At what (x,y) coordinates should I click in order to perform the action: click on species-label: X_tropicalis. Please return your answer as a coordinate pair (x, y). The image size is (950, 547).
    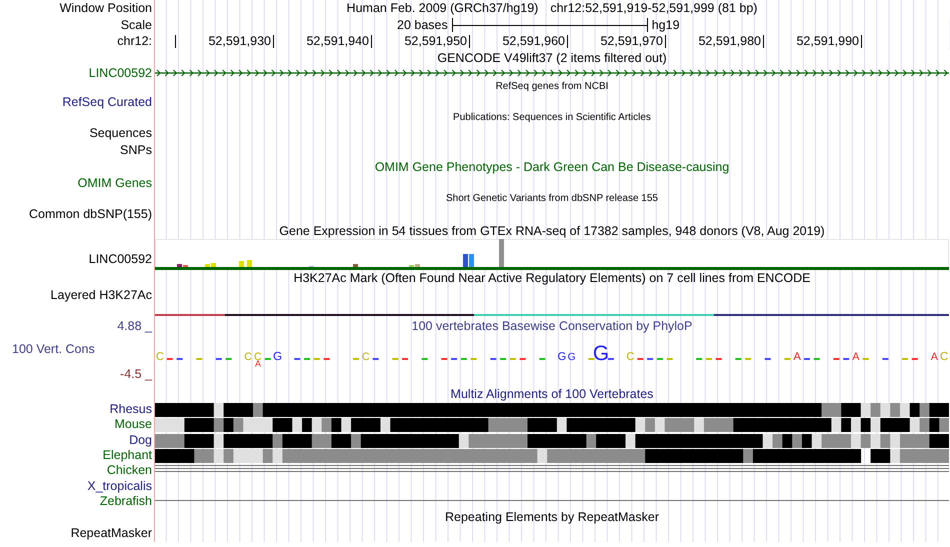
    Looking at the image, I should click on (120, 486).